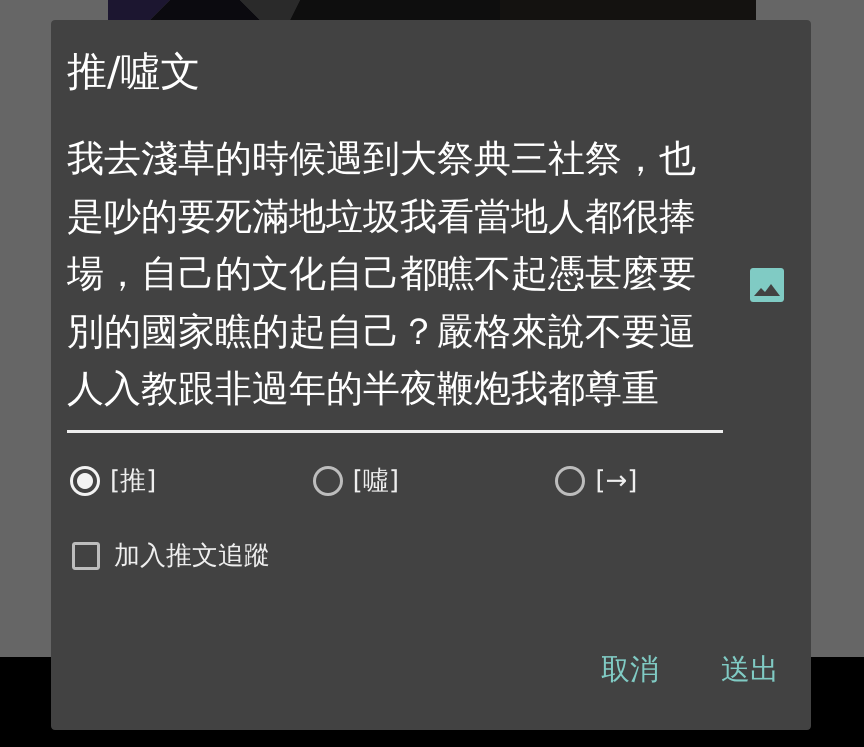  What do you see at coordinates (192, 556) in the screenshot?
I see `checkbox-label: 加入推文追蹤` at bounding box center [192, 556].